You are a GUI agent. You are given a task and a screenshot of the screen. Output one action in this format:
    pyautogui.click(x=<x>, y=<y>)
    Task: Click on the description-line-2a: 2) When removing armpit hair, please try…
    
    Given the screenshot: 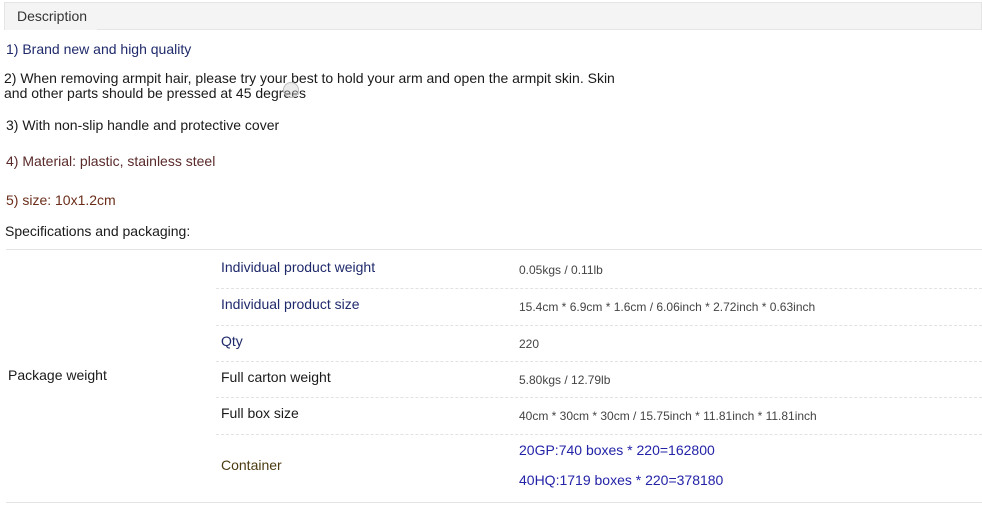 What is the action you would take?
    pyautogui.click(x=309, y=78)
    